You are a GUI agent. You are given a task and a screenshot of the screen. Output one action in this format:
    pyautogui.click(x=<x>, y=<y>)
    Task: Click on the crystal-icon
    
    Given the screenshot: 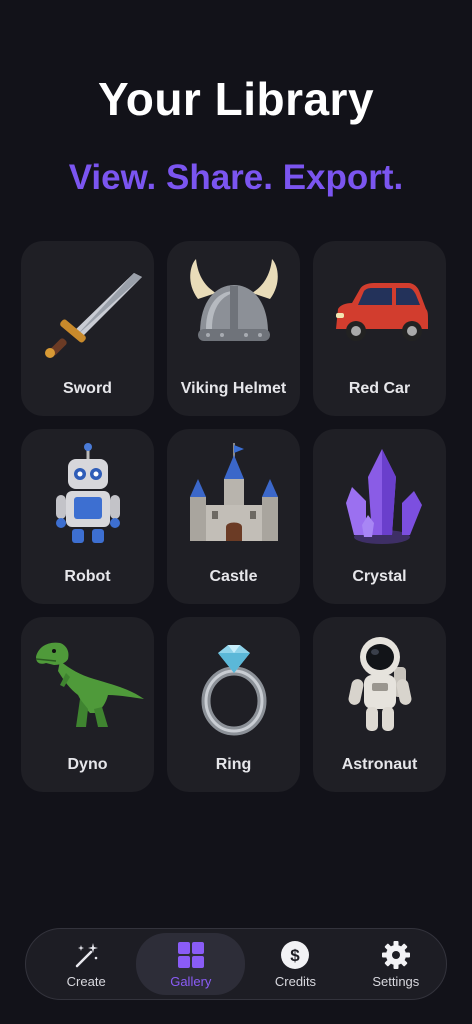 What is the action you would take?
    pyautogui.click(x=380, y=498)
    